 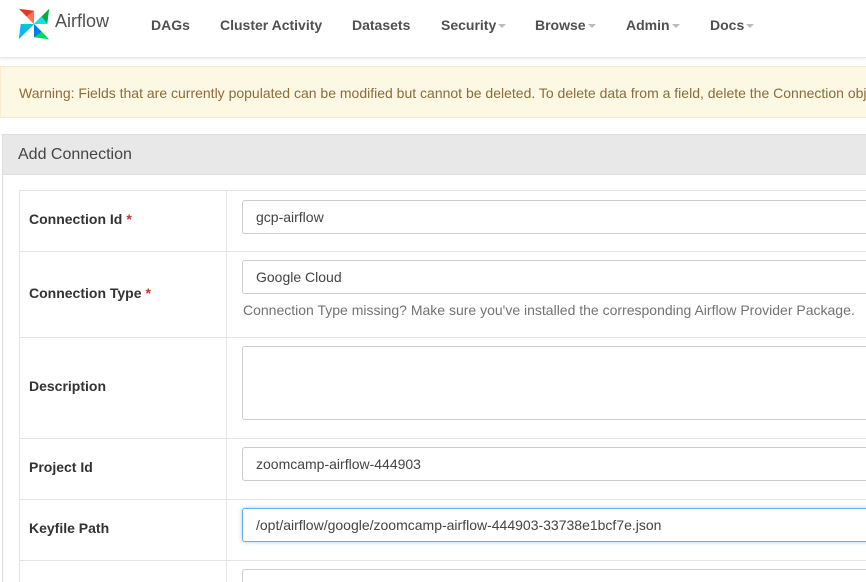 I want to click on form-row-next, so click(x=442, y=571).